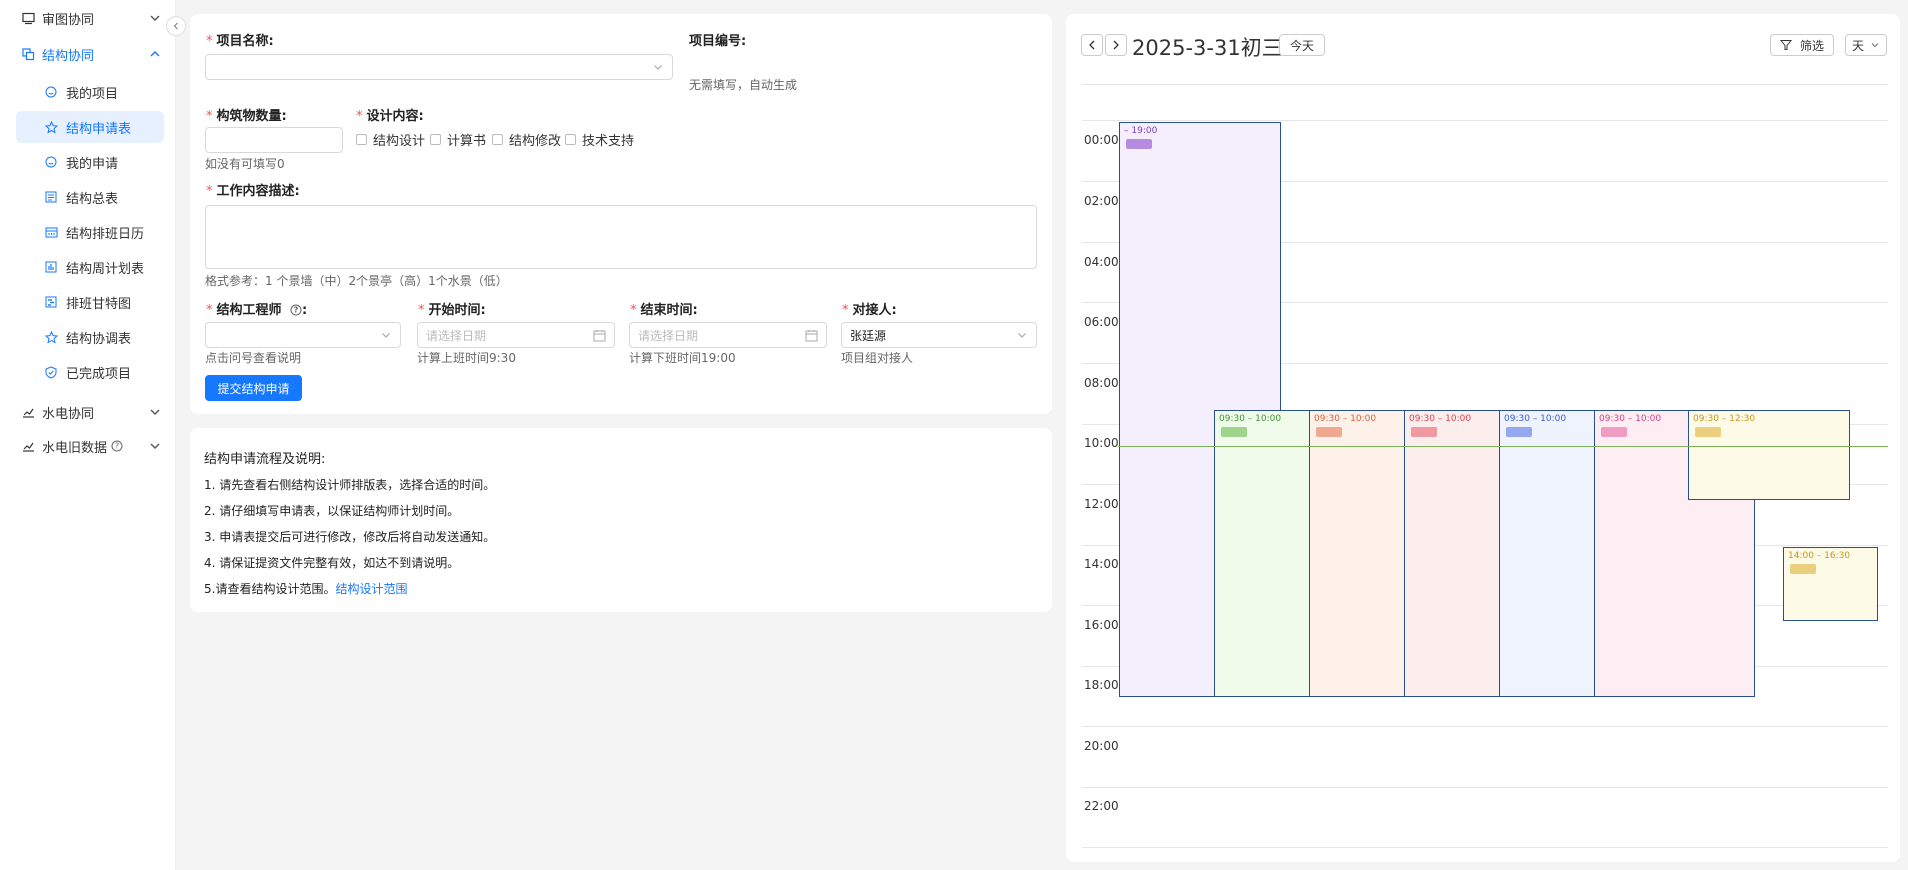  Describe the element at coordinates (99, 339) in the screenshot. I see `sidebar-item-label: 结构协调表` at that location.